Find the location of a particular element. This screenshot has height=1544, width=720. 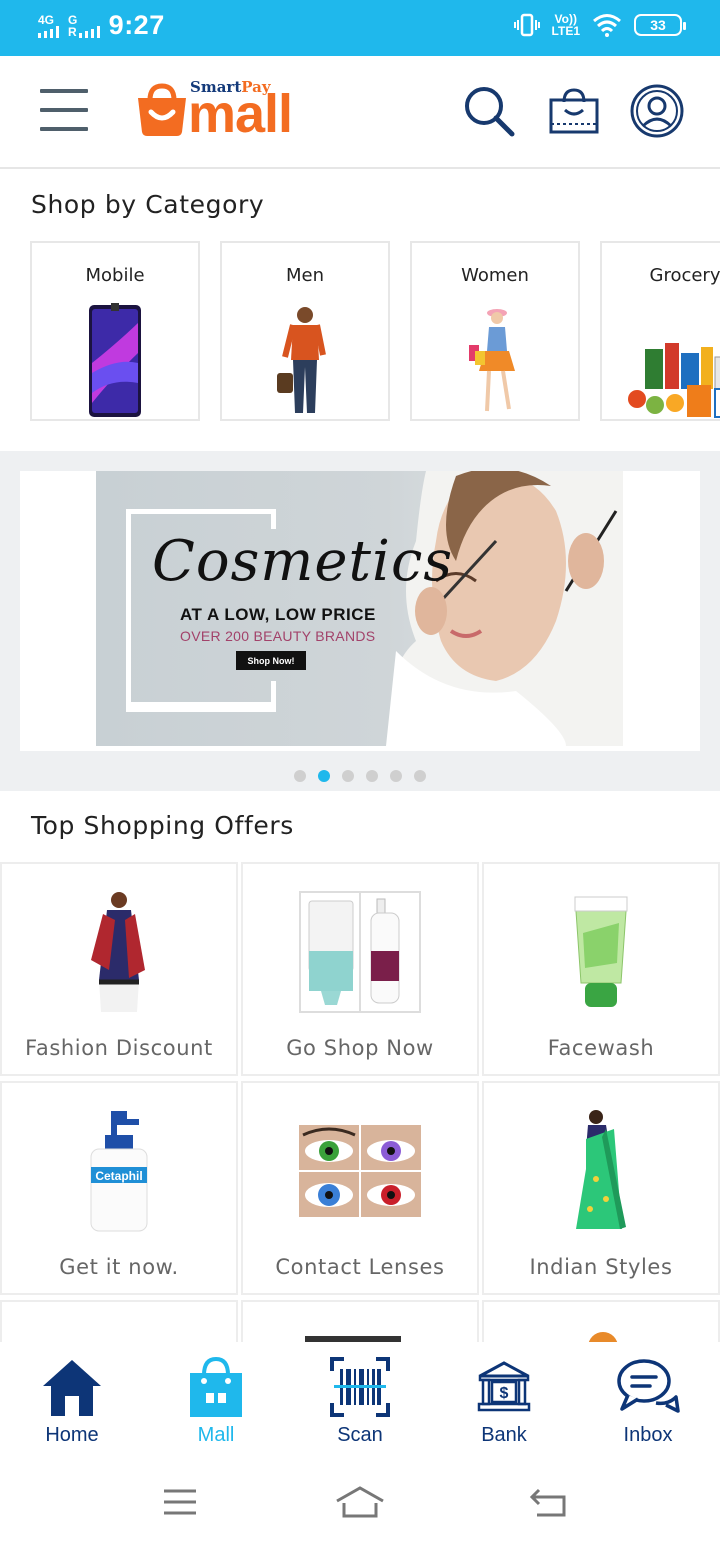

home-icon is located at coordinates (72, 1388).